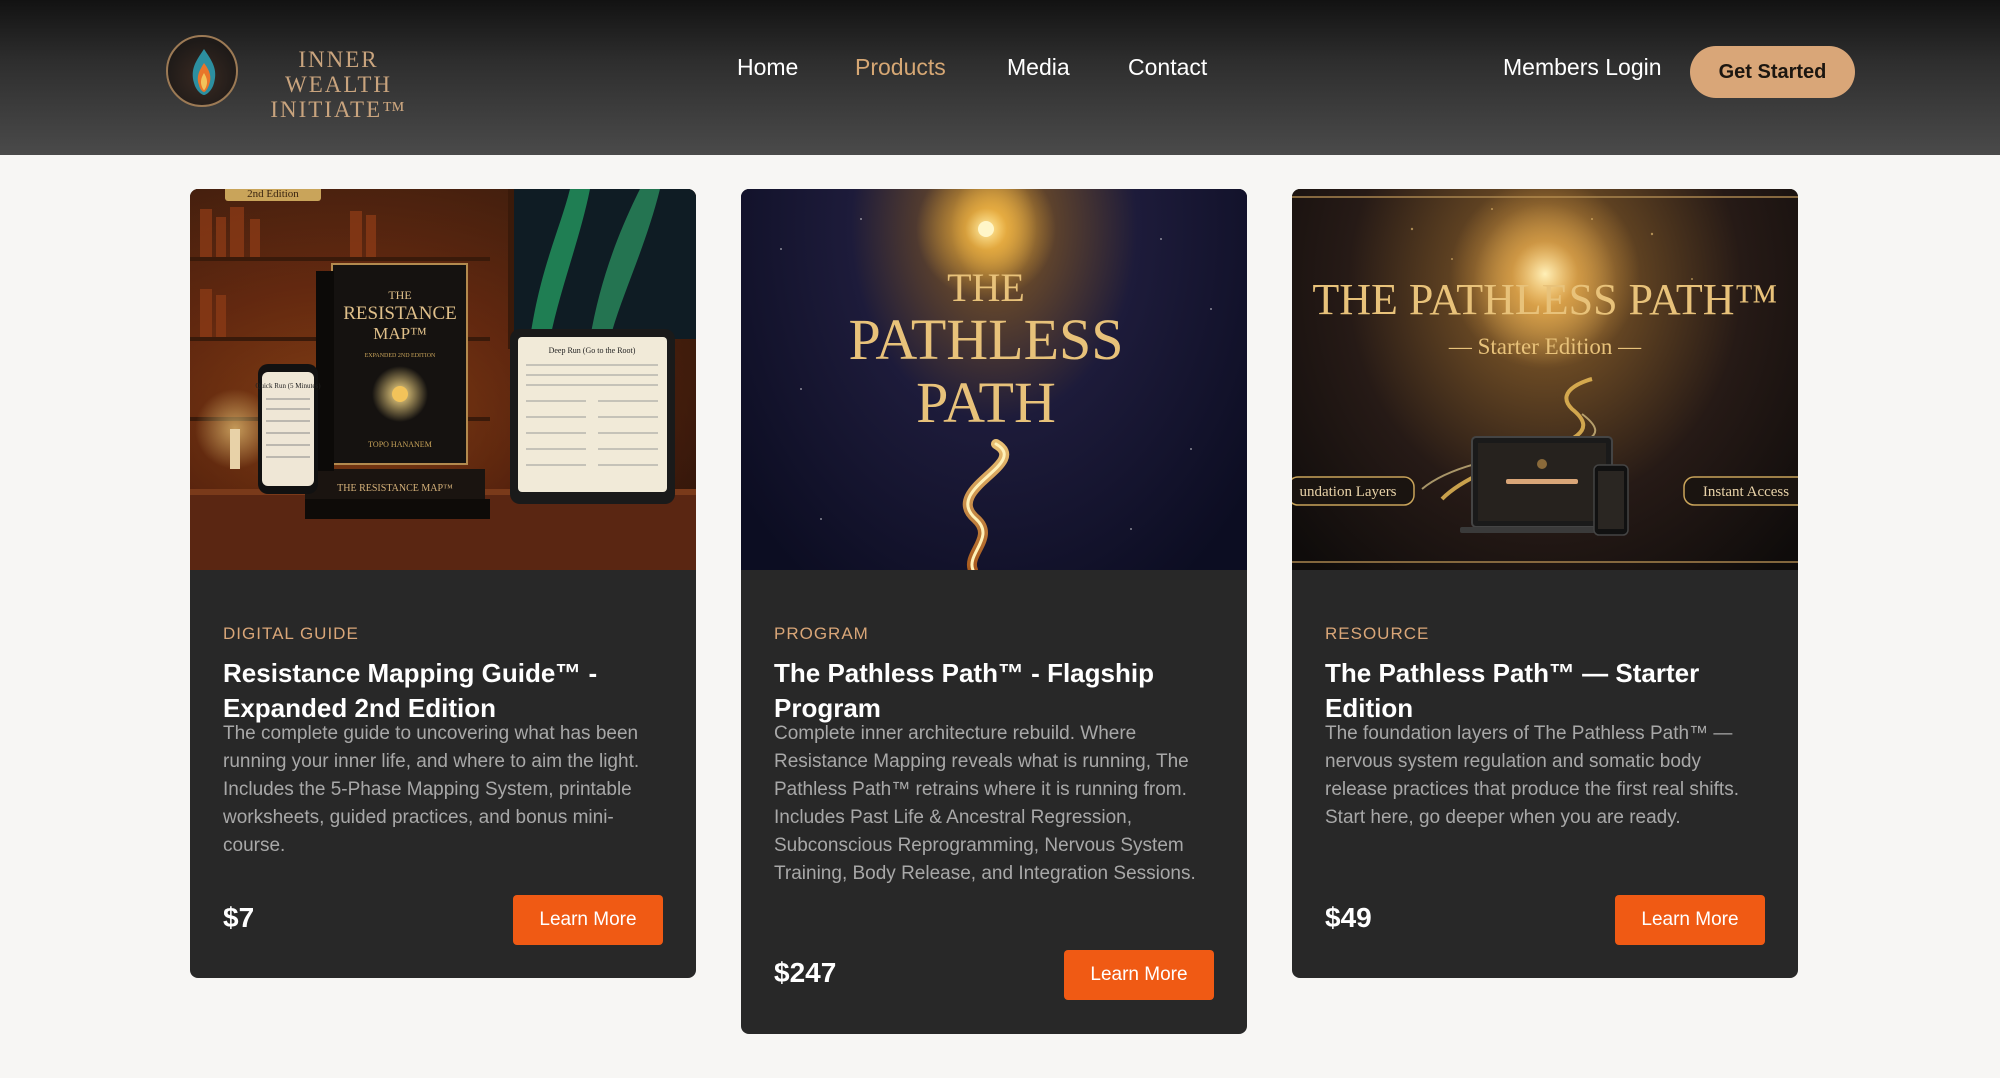 The height and width of the screenshot is (1078, 2000). I want to click on product-price: $49, so click(1348, 917).